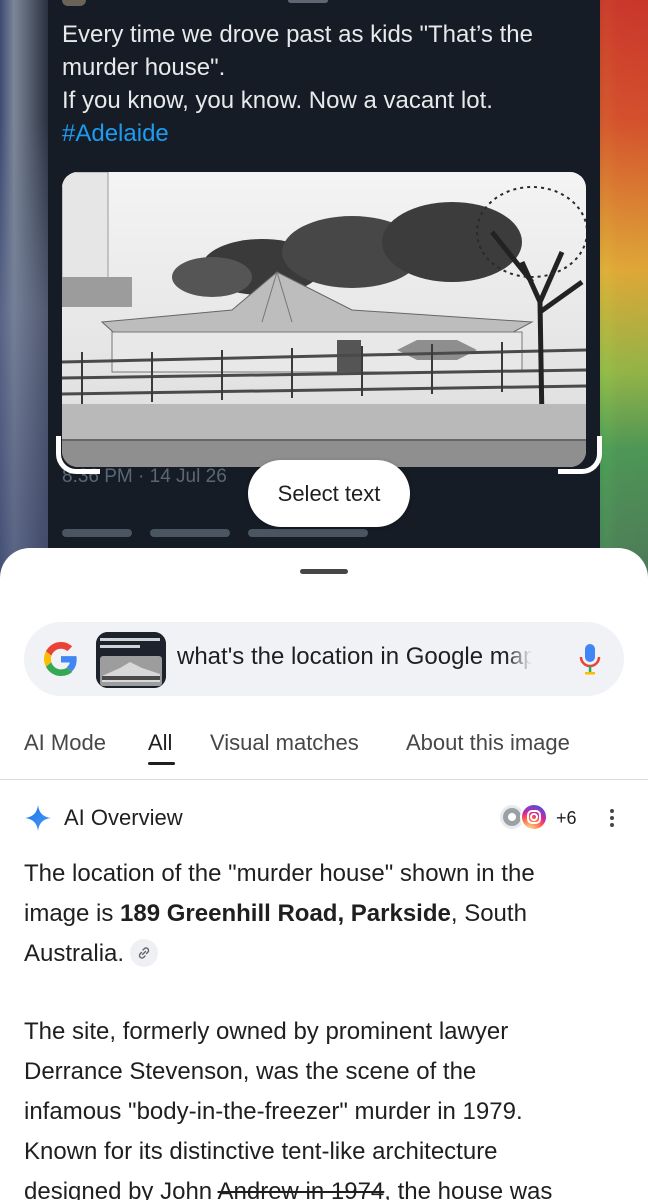 The image size is (648, 1200). Describe the element at coordinates (534, 817) in the screenshot. I see `instagram-icon` at that location.